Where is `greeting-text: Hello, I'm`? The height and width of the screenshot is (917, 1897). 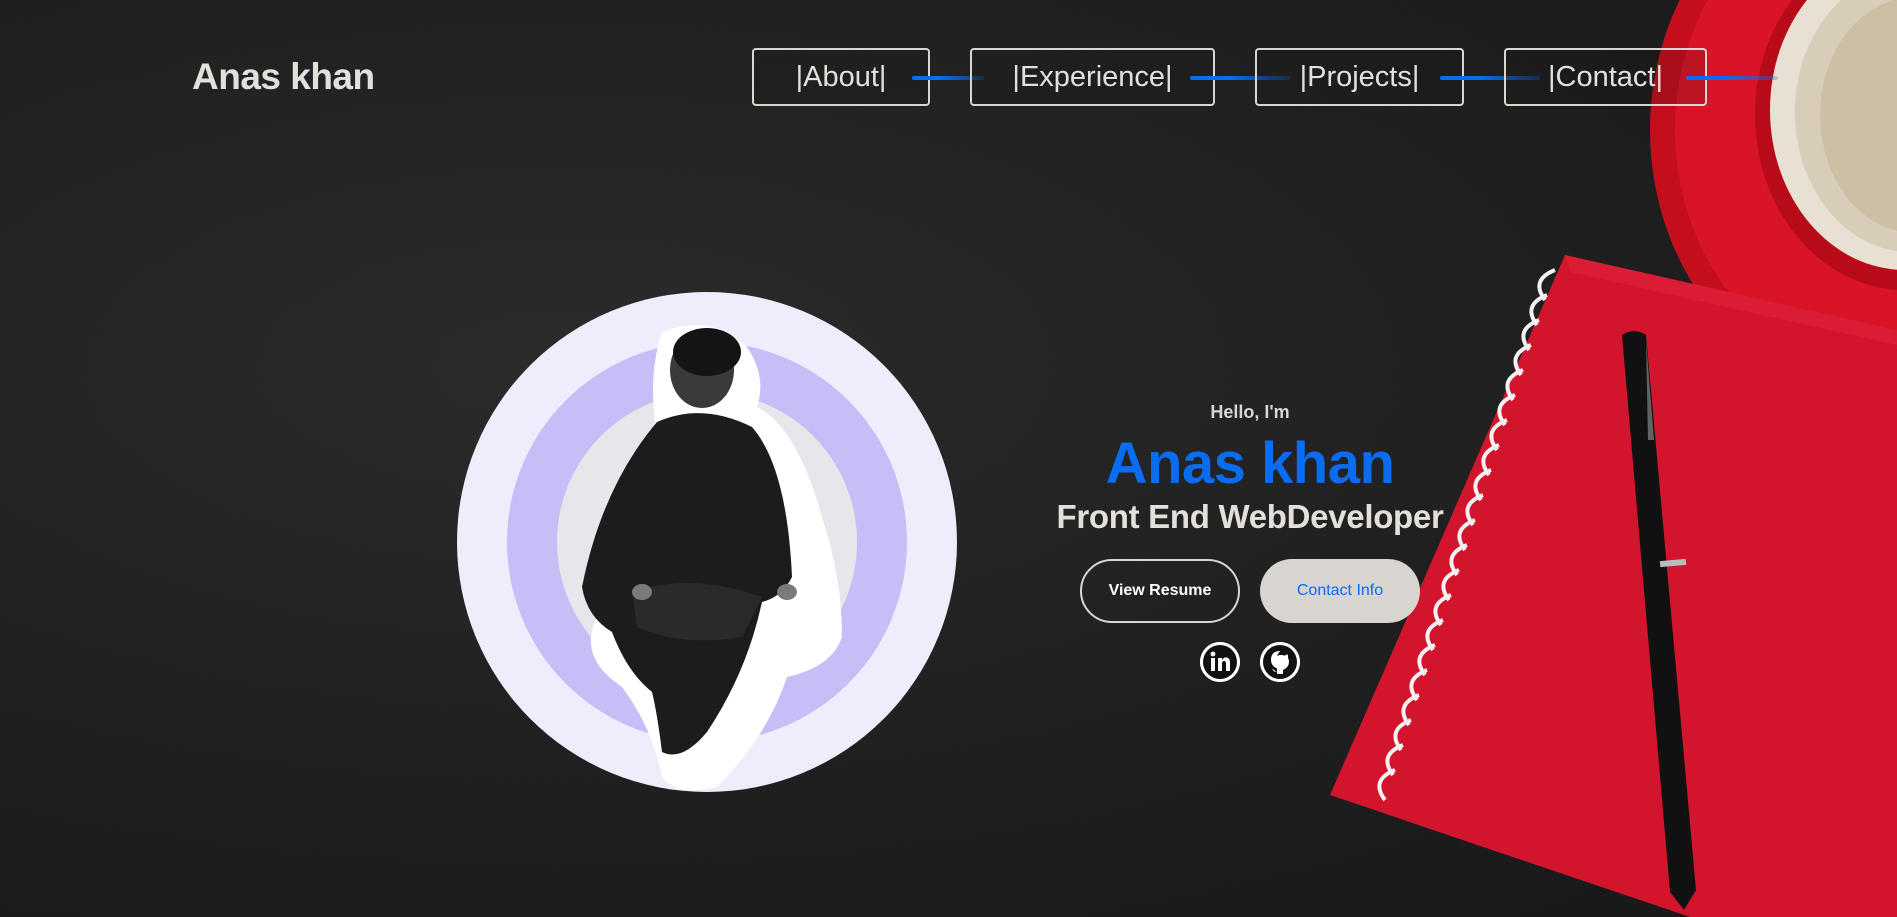
greeting-text: Hello, I'm is located at coordinates (1250, 412).